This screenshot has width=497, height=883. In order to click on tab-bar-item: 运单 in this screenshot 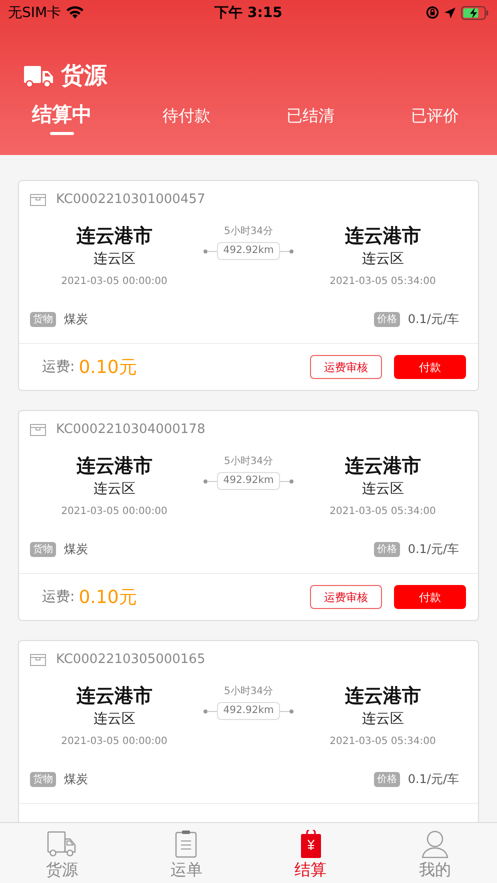, I will do `click(186, 870)`.